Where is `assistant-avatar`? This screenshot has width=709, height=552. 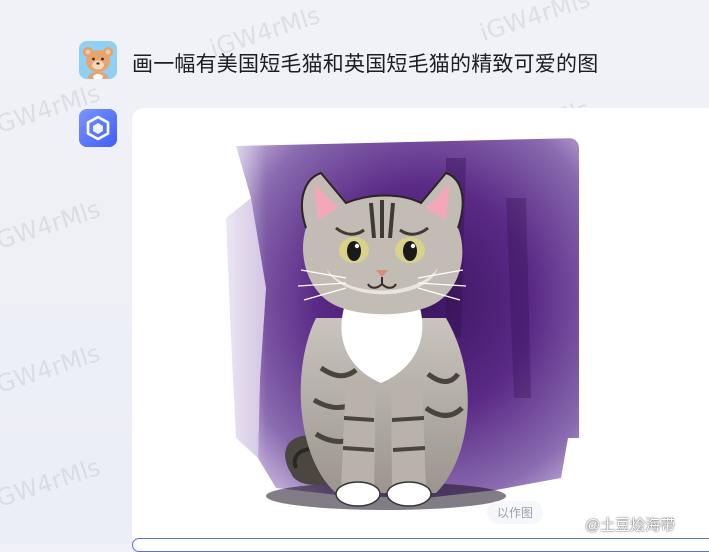
assistant-avatar is located at coordinates (98, 128).